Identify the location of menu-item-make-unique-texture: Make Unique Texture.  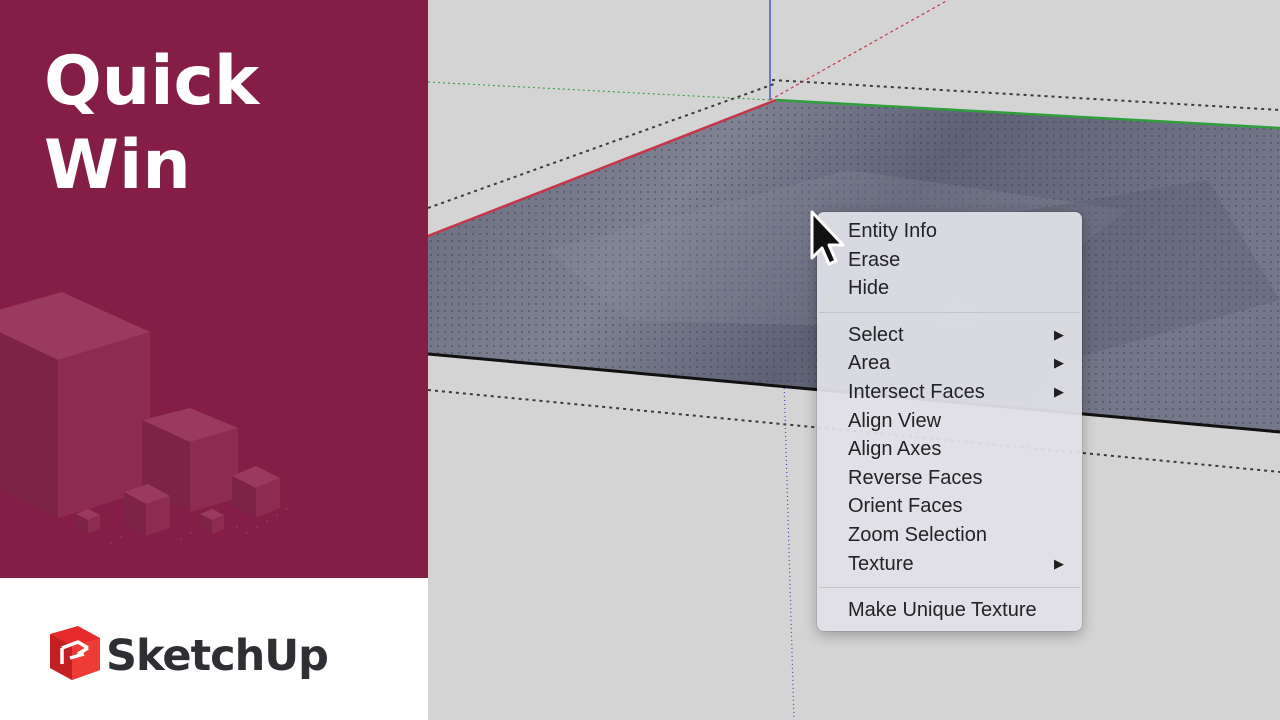
(949, 610).